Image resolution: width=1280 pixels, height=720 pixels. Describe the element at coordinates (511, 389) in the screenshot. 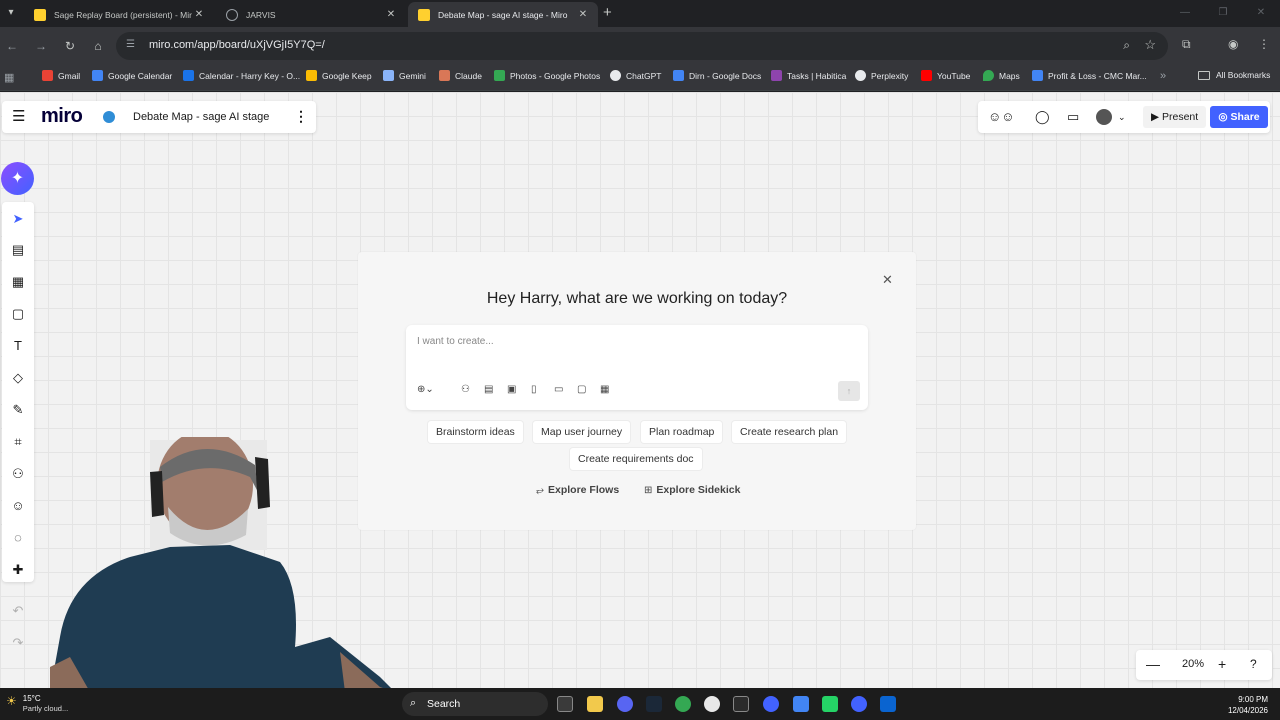

I see `image-icon: ▣` at that location.